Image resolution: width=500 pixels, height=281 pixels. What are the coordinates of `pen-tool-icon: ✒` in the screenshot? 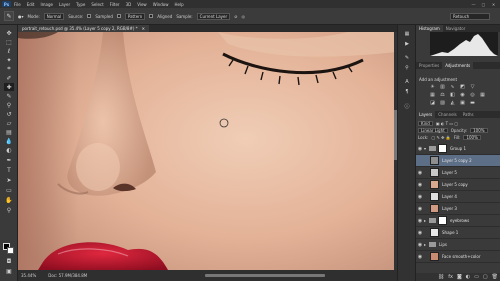 It's located at (9, 160).